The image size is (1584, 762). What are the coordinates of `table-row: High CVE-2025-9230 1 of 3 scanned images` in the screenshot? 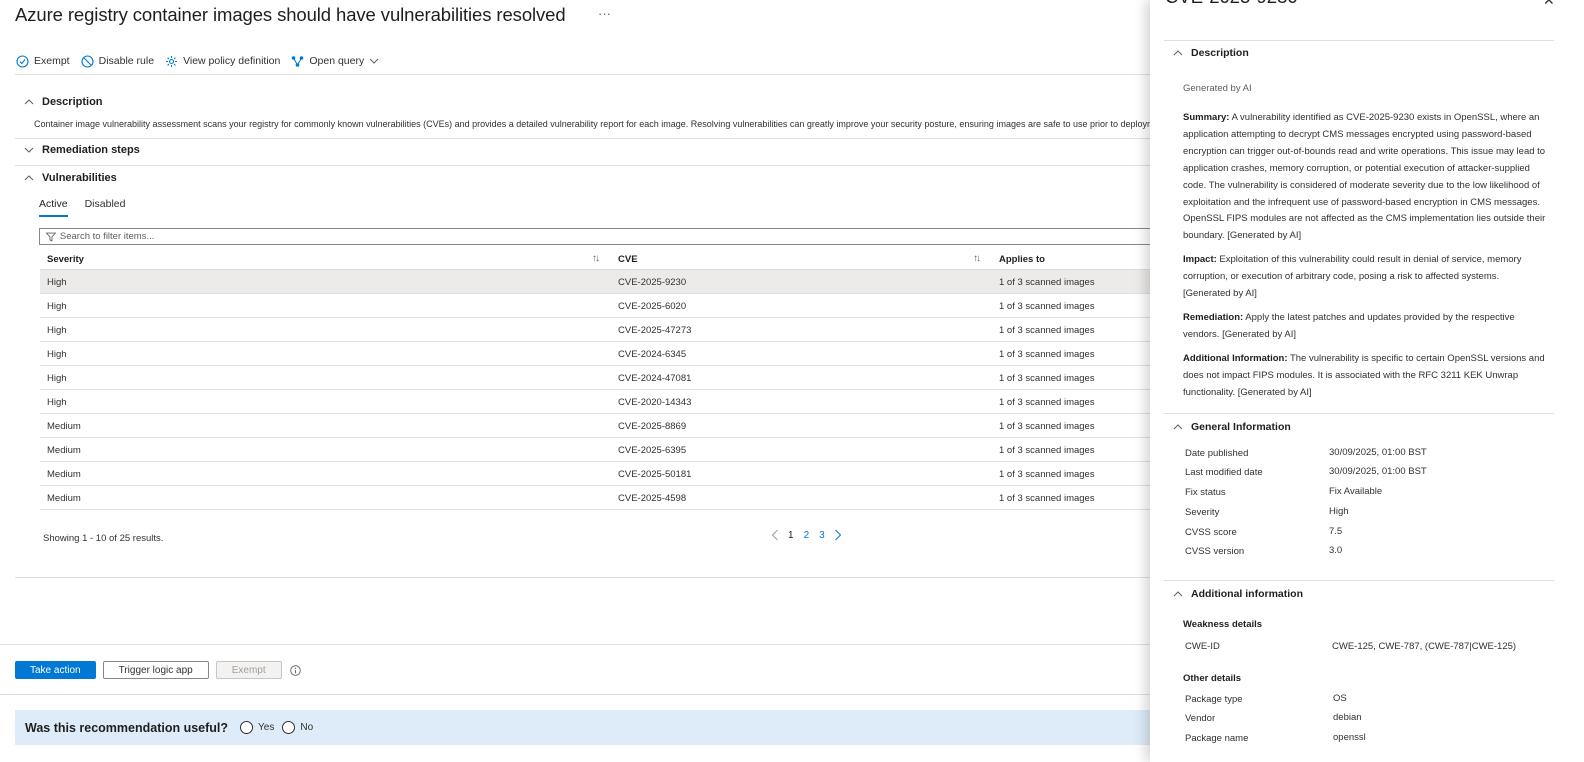 It's located at (600, 282).